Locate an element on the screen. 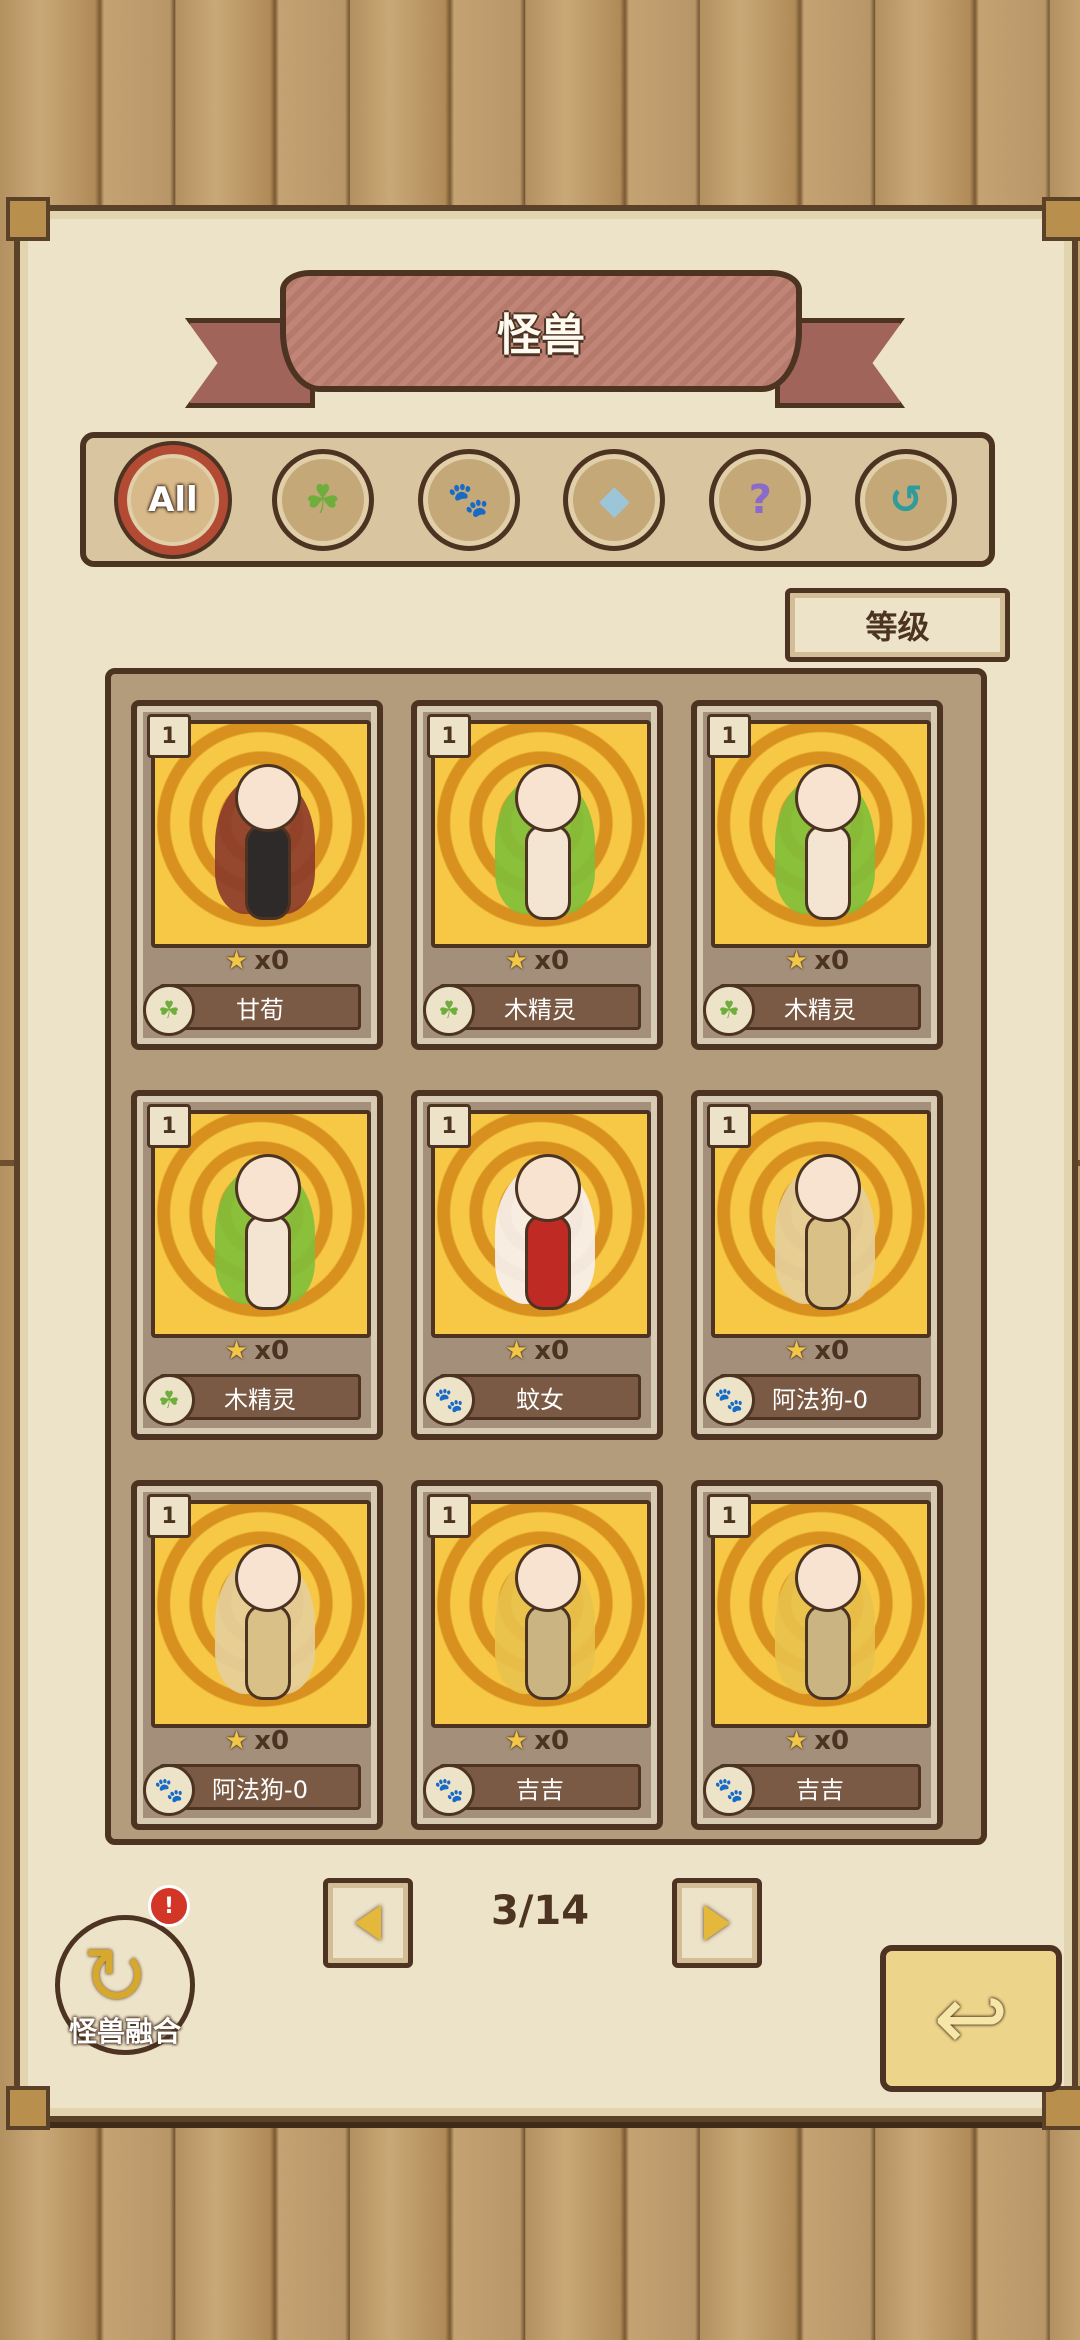 The height and width of the screenshot is (2340, 1080). filter-crystal-button: ◆ is located at coordinates (614, 499).